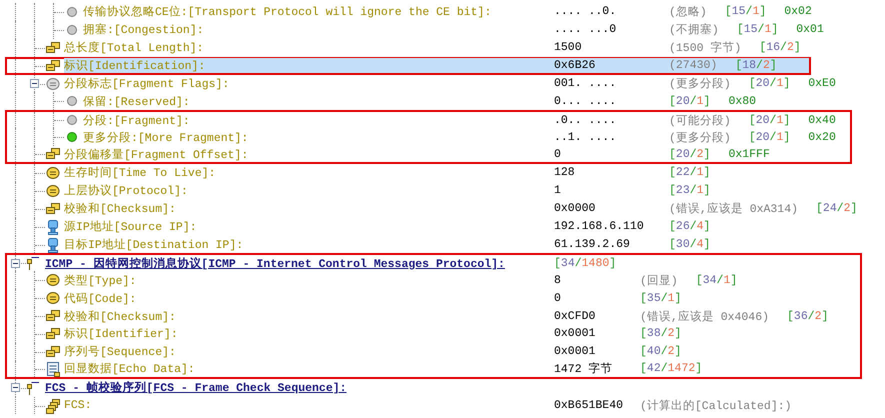  I want to click on field-label: 更多分段:[More Fragment]:, so click(166, 137).